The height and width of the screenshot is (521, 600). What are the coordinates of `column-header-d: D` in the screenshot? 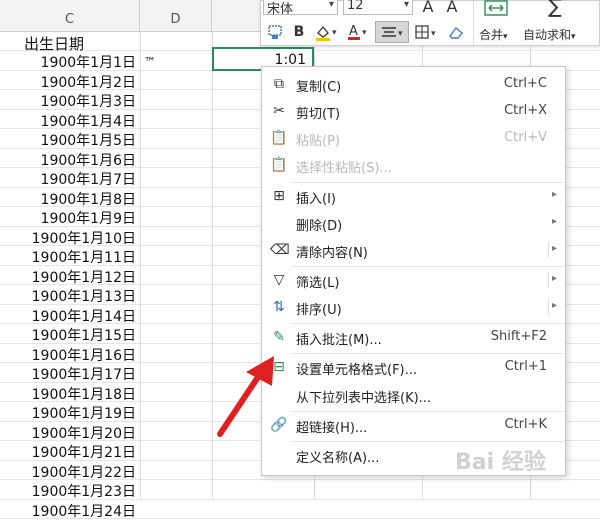 It's located at (176, 16).